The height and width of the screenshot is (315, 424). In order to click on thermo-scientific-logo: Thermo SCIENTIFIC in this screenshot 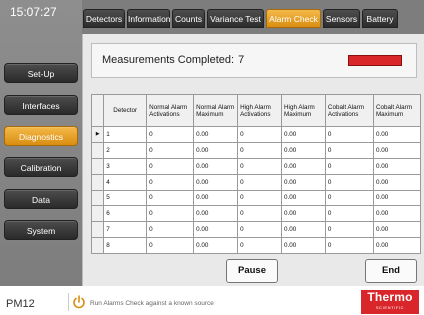, I will do `click(390, 302)`.